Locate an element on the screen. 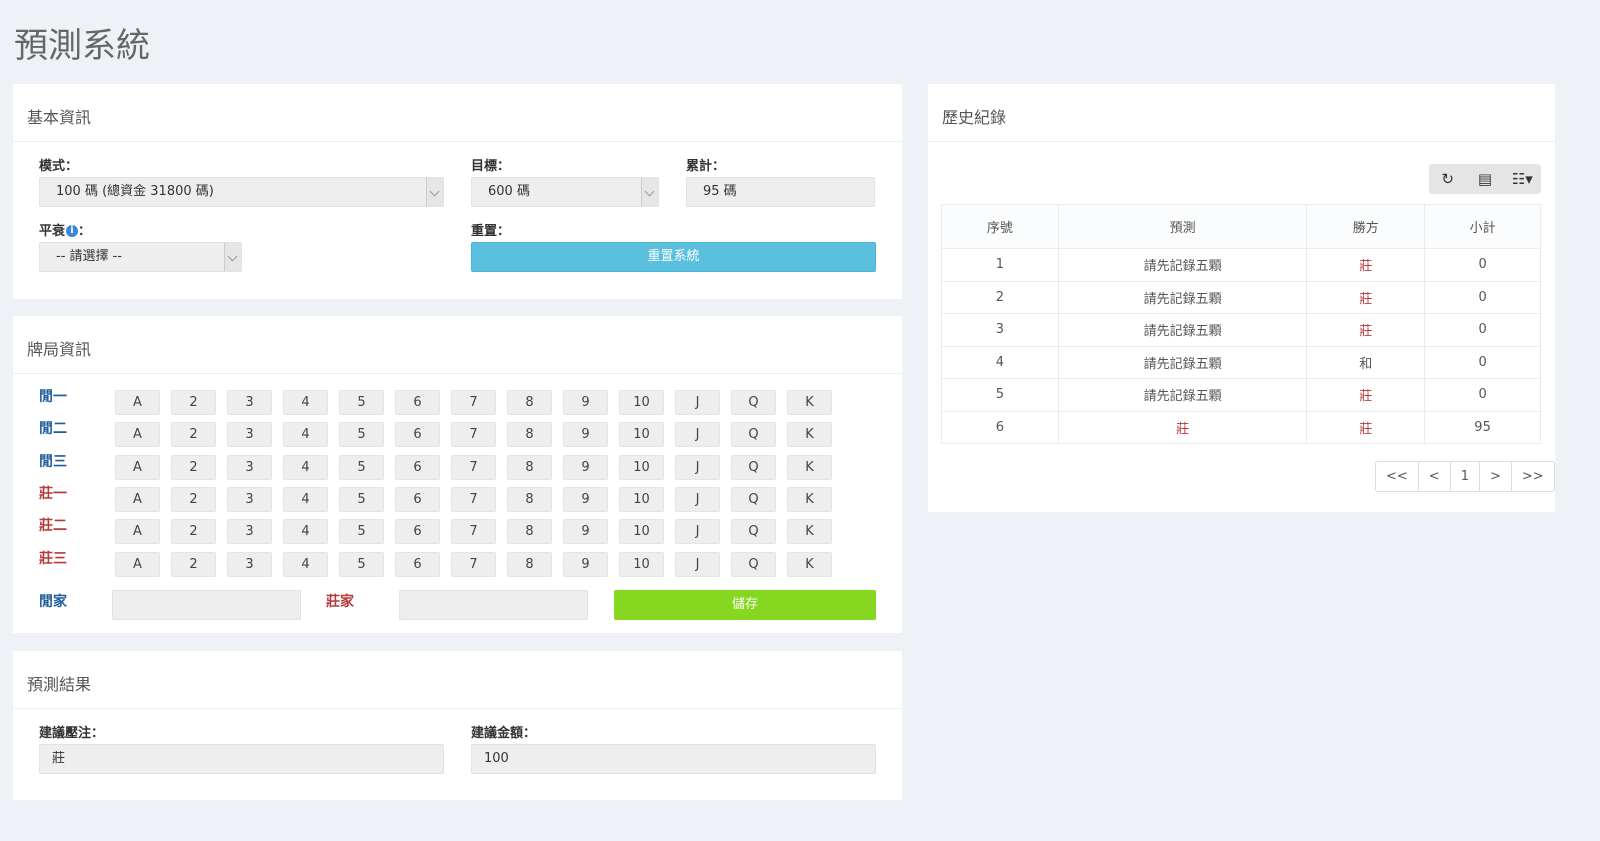 Image resolution: width=1600 pixels, height=841 pixels. column-header: 預測 is located at coordinates (1182, 226).